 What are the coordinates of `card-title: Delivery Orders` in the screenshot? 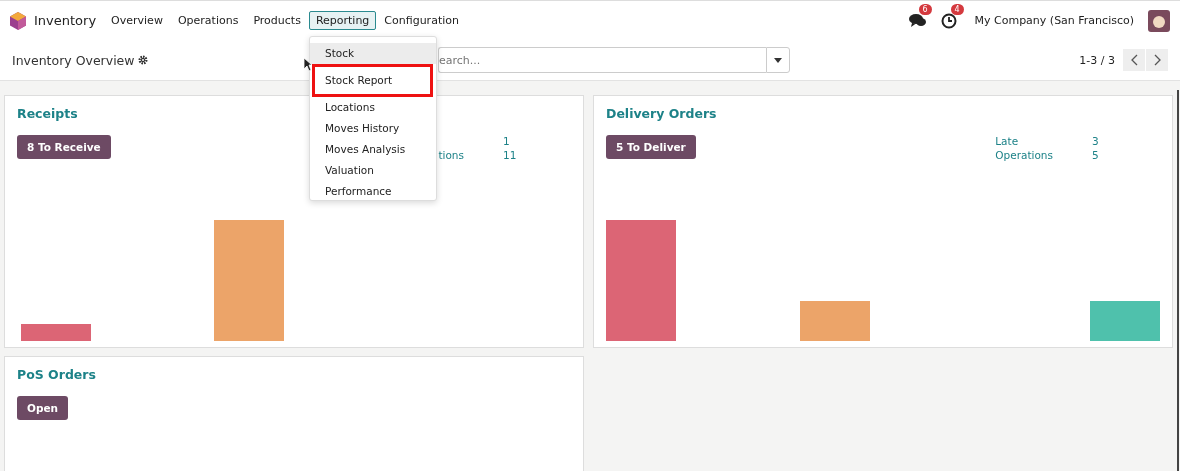 It's located at (661, 113).